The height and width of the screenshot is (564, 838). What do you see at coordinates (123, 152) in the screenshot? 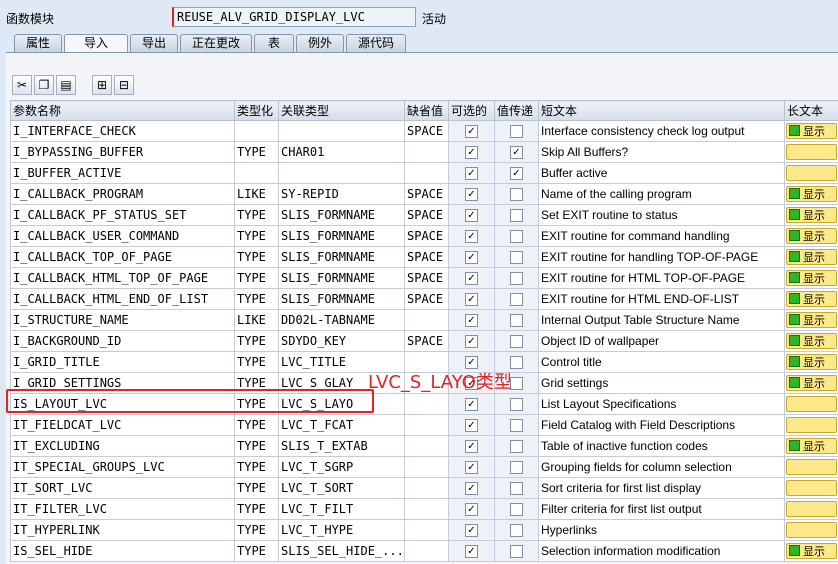
I see `param-name-cell: I_BYPASSING_BUFFER` at bounding box center [123, 152].